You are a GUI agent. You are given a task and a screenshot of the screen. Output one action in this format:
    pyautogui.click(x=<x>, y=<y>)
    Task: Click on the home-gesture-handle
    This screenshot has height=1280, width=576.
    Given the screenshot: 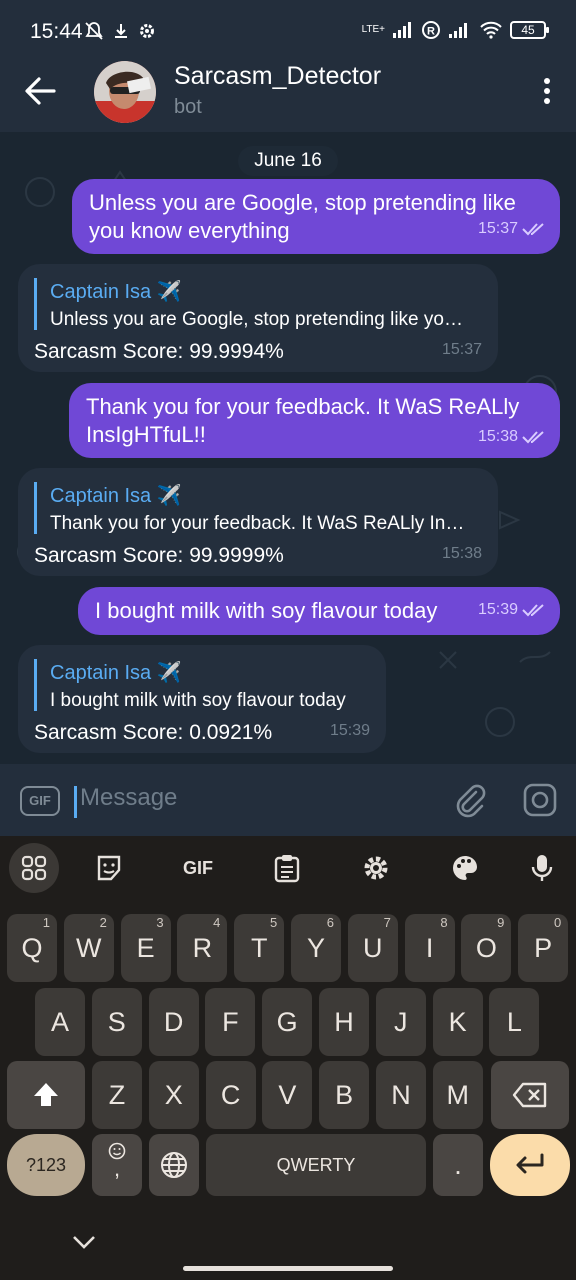 What is the action you would take?
    pyautogui.click(x=288, y=1268)
    